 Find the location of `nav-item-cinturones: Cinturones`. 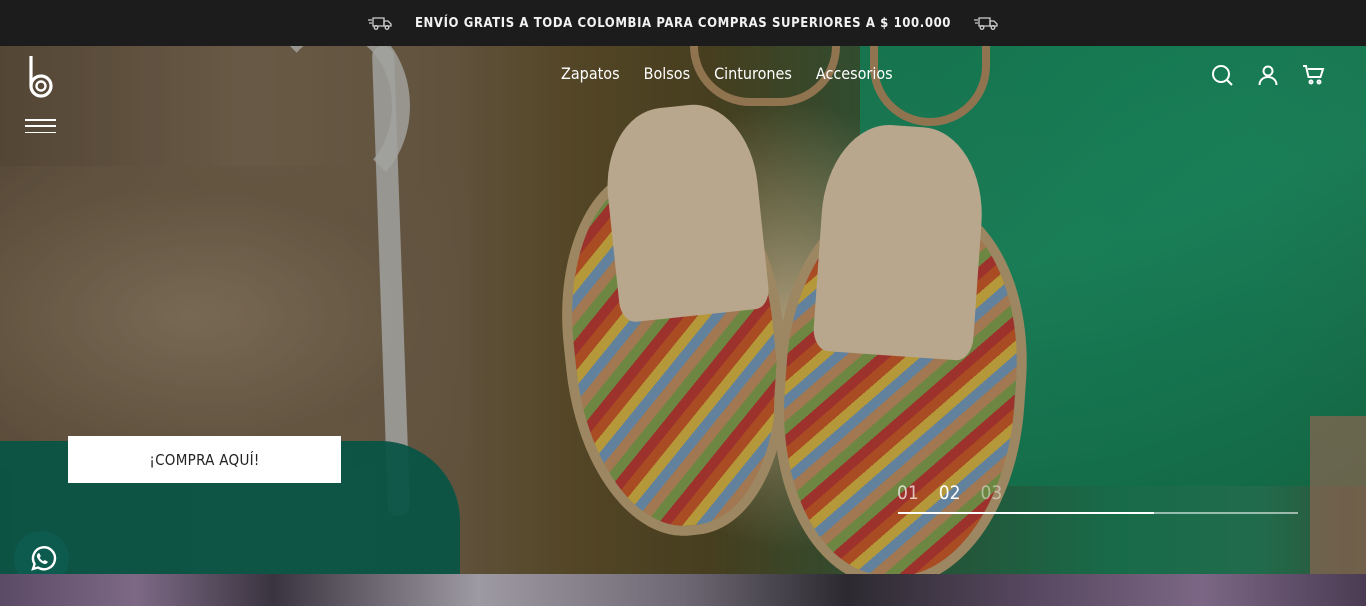

nav-item-cinturones: Cinturones is located at coordinates (753, 73).